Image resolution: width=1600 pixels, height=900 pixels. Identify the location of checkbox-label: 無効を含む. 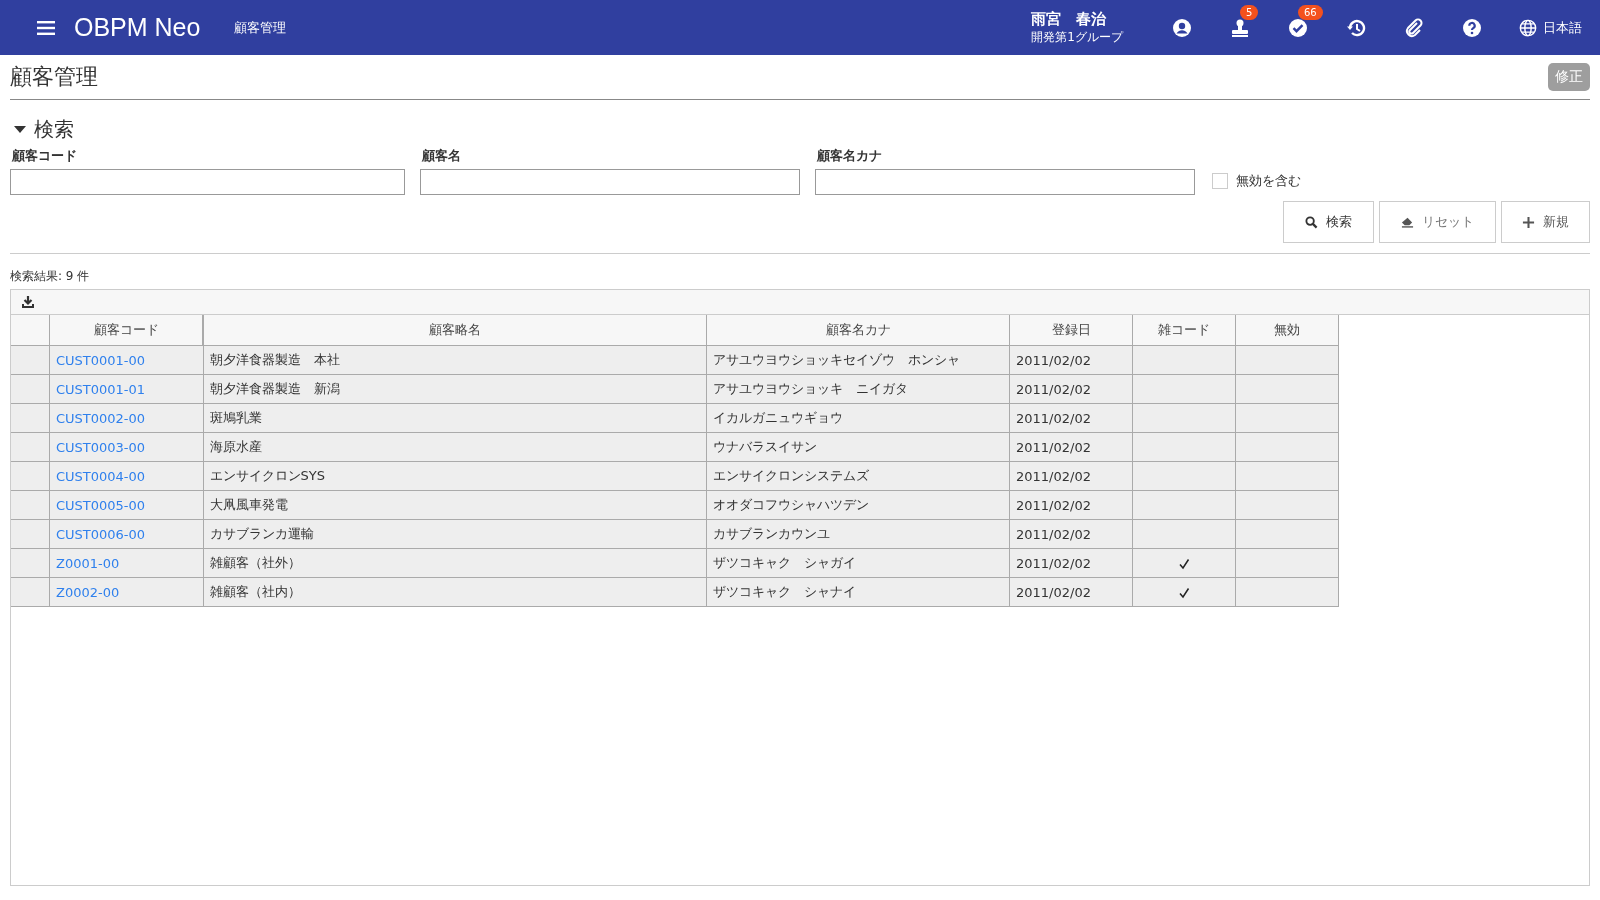
(1268, 181).